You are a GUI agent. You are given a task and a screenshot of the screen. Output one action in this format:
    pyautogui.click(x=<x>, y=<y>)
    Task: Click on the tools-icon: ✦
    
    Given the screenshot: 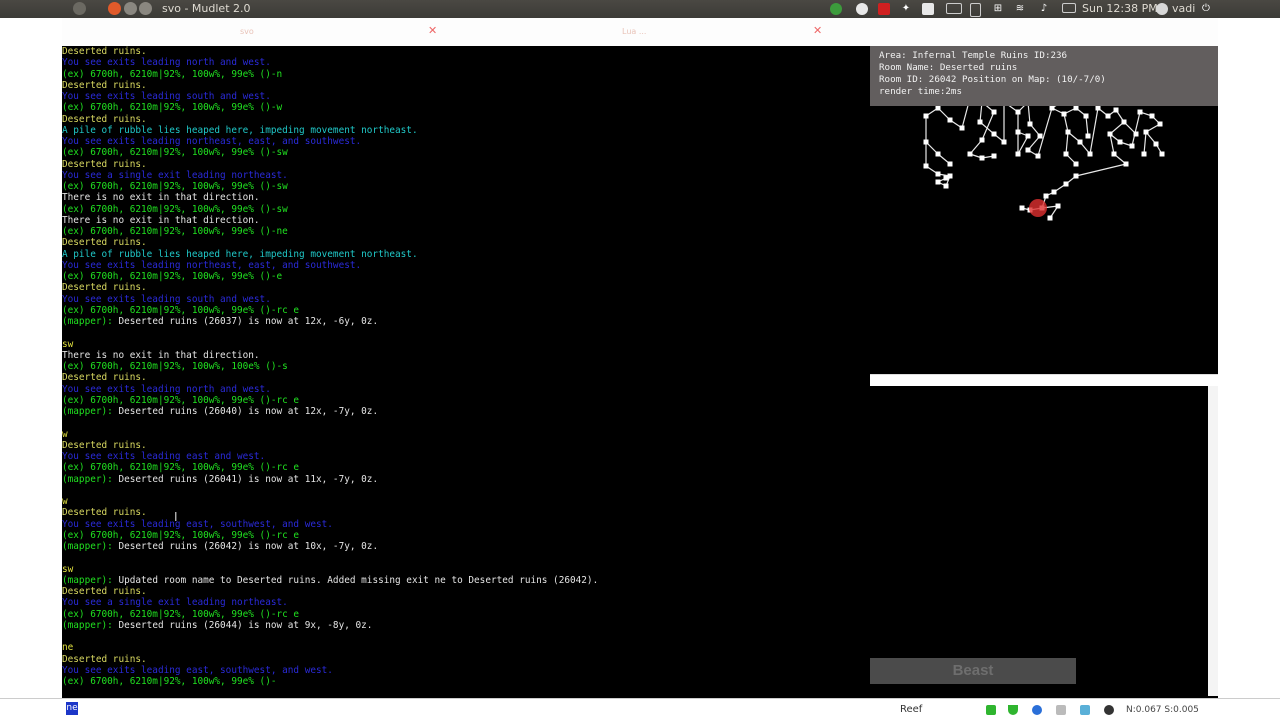 What is the action you would take?
    pyautogui.click(x=906, y=9)
    